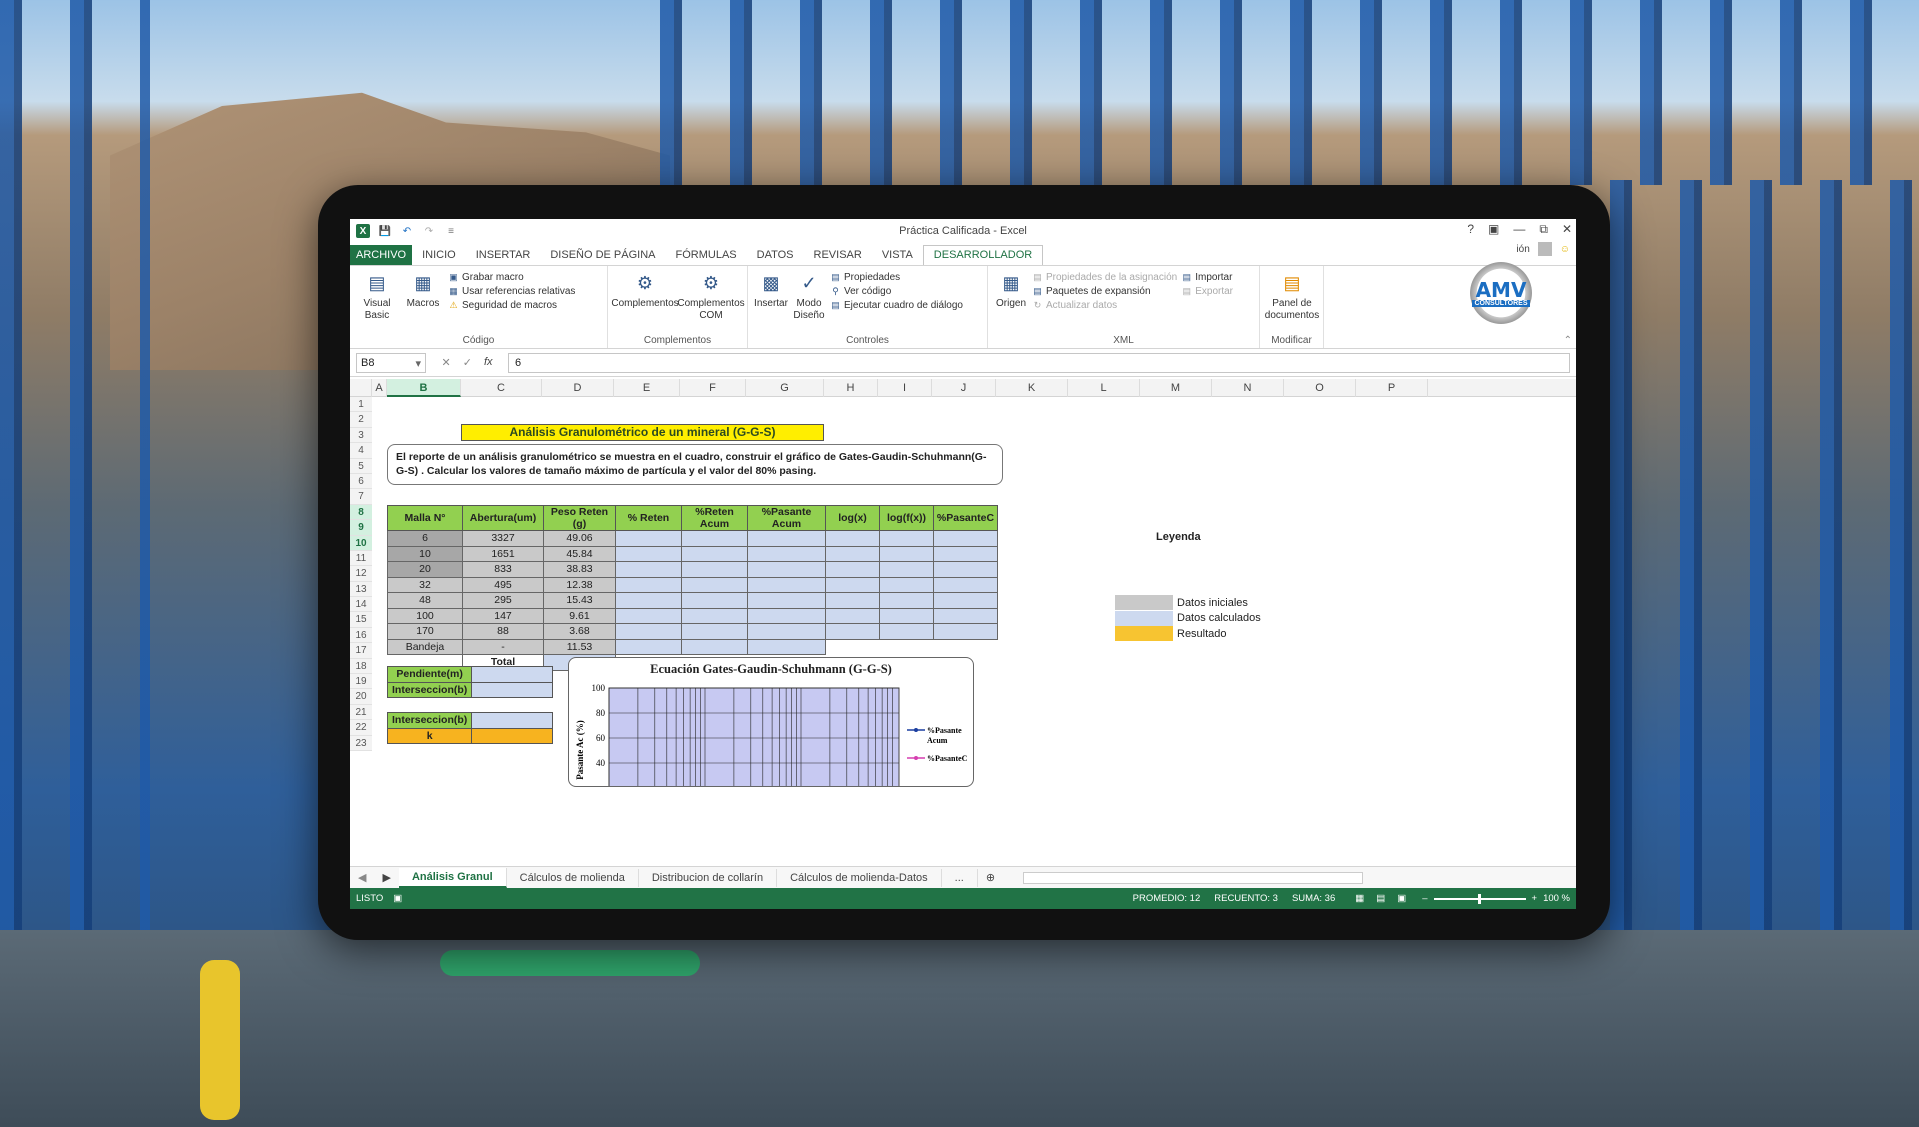 The image size is (1919, 1127). Describe the element at coordinates (452, 877) in the screenshot. I see `sheet-tab-analisis: Análisis Granul` at that location.